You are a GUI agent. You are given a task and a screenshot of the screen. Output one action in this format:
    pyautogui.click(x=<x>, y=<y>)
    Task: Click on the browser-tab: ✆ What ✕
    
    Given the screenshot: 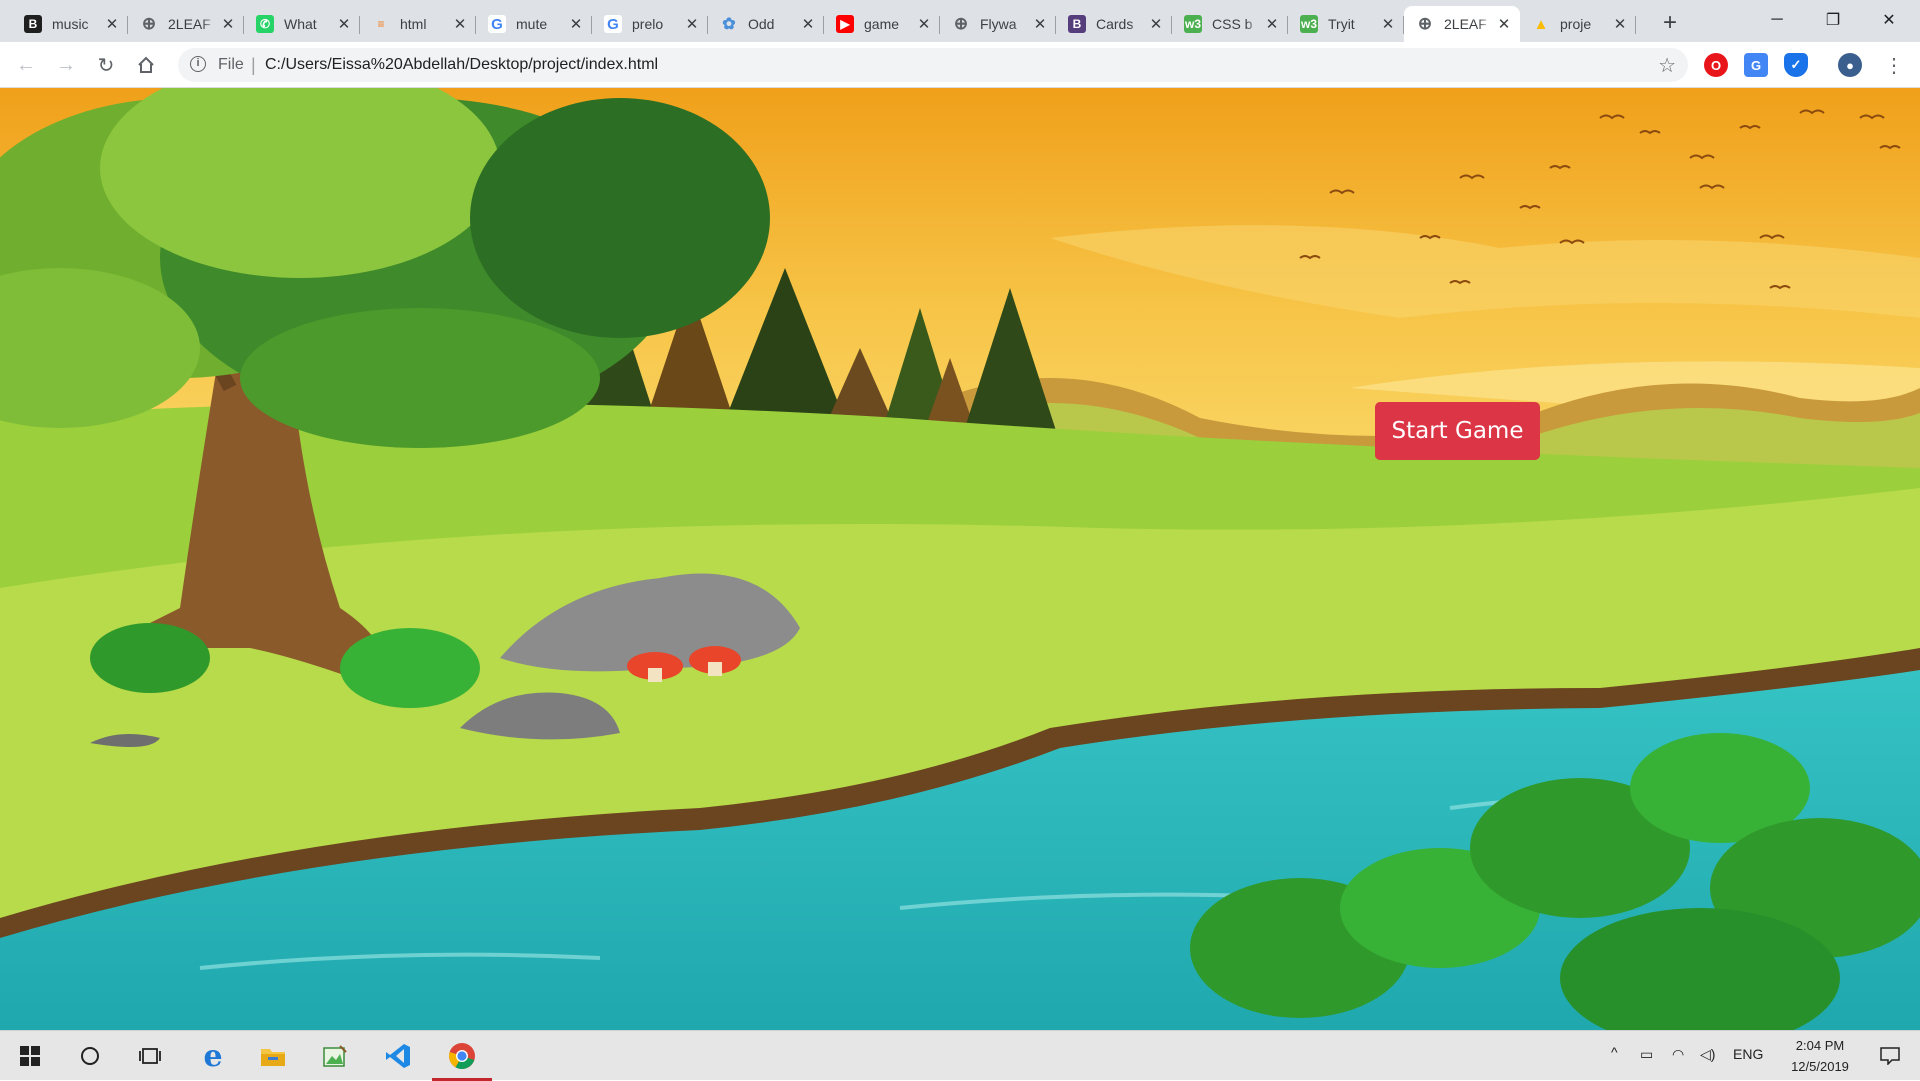 What is the action you would take?
    pyautogui.click(x=302, y=24)
    